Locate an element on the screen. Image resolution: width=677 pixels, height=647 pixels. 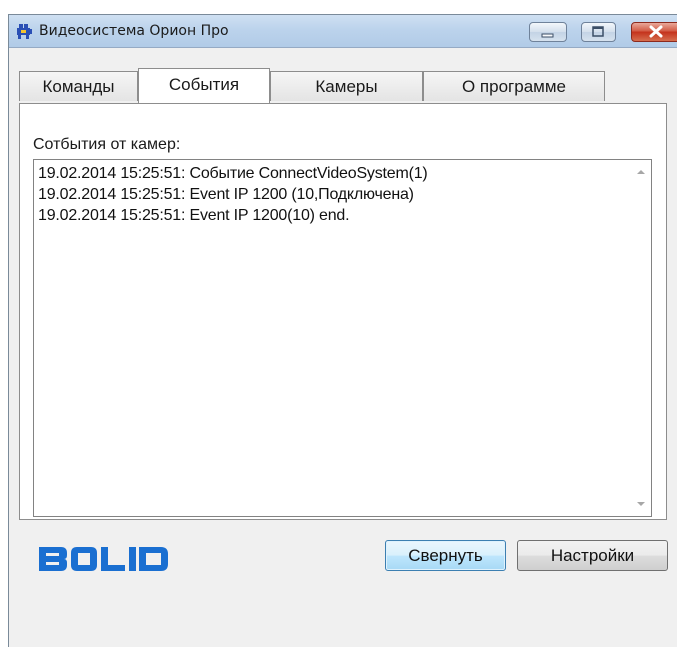
vertical-scrollbar is located at coordinates (640, 338).